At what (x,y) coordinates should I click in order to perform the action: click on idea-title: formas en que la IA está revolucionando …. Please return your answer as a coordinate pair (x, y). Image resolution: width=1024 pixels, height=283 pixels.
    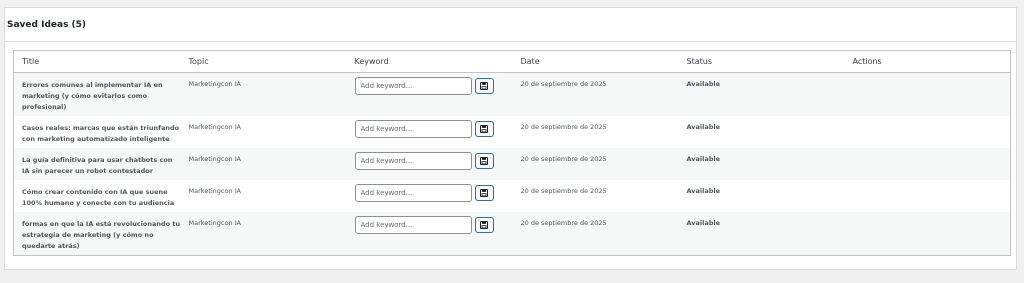
    Looking at the image, I should click on (97, 233).